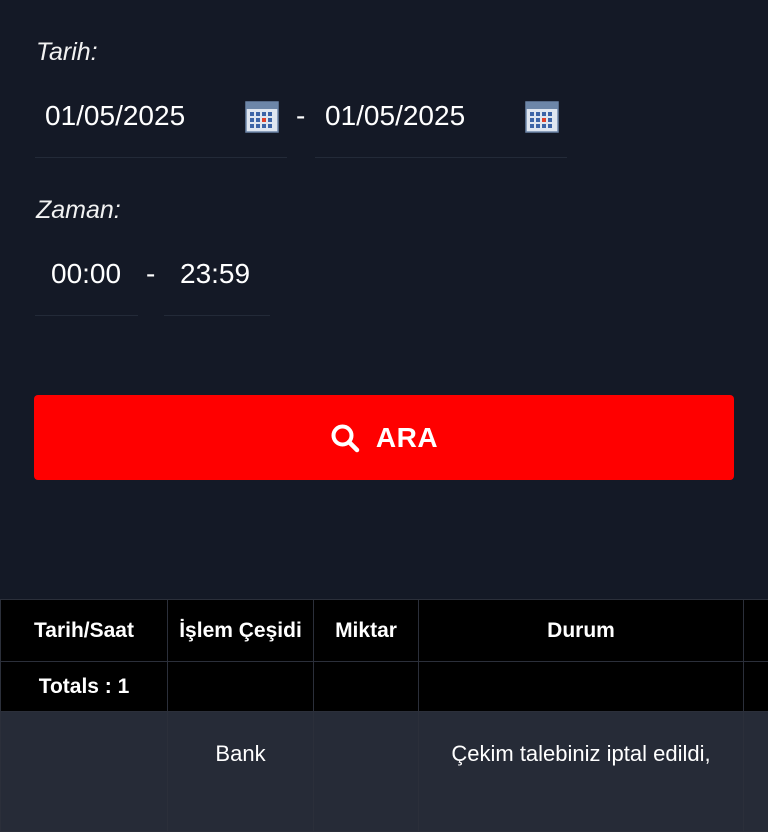 This screenshot has height=832, width=768. Describe the element at coordinates (407, 438) in the screenshot. I see `search-button-label: ARA` at that location.